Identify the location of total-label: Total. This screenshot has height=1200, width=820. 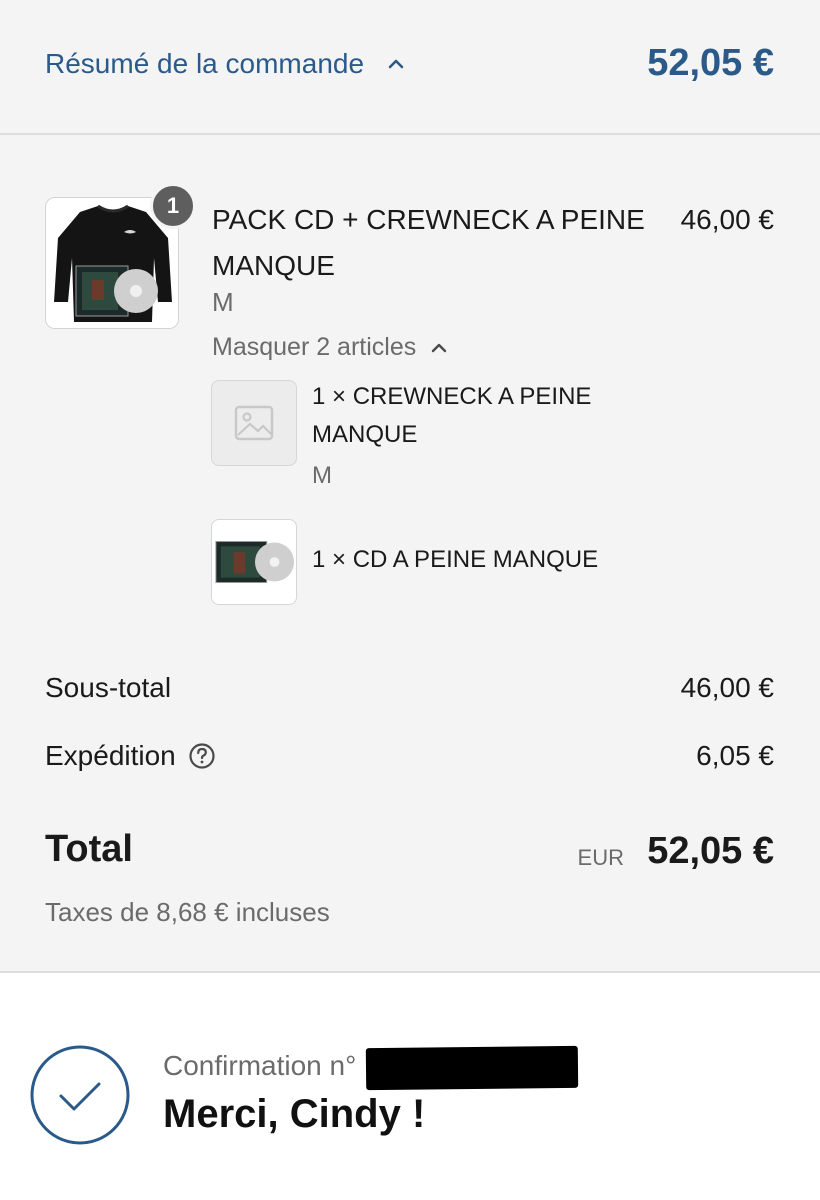
(89, 849).